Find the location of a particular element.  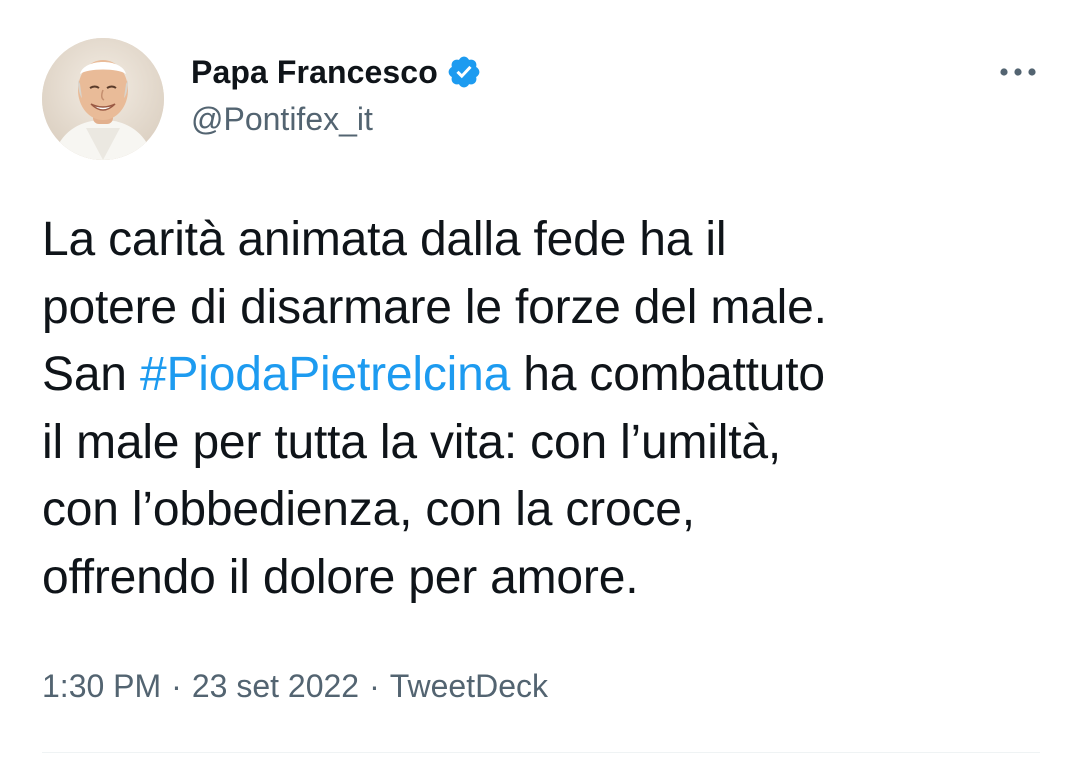

author-handle: @Pontifex_it is located at coordinates (282, 119).